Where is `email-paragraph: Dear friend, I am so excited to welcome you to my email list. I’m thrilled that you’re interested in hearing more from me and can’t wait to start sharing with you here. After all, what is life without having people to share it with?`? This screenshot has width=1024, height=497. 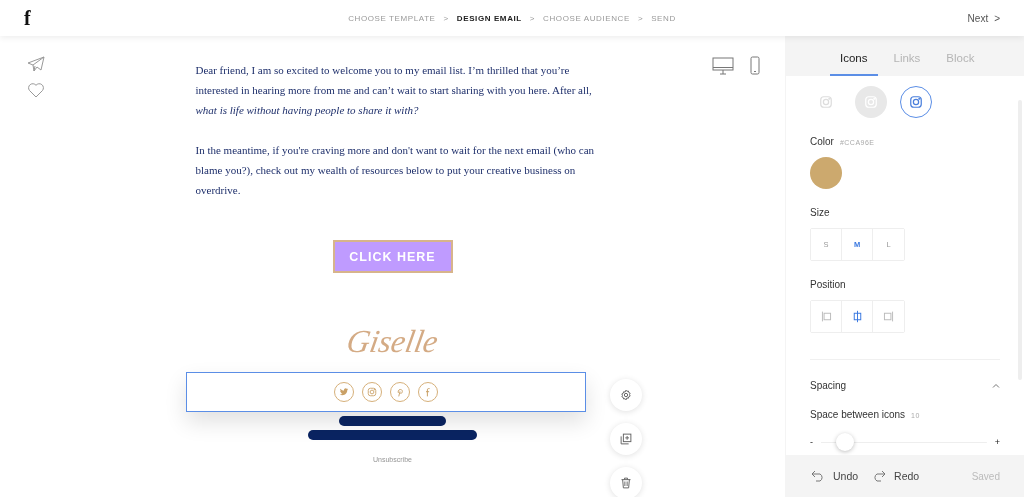 email-paragraph: Dear friend, I am so excited to welcome you to my email list. I’m thrilled that you’re interested in hearing more from me and can’t wait to start sharing with you here. After all, what is life without having people to share it with? is located at coordinates (394, 90).